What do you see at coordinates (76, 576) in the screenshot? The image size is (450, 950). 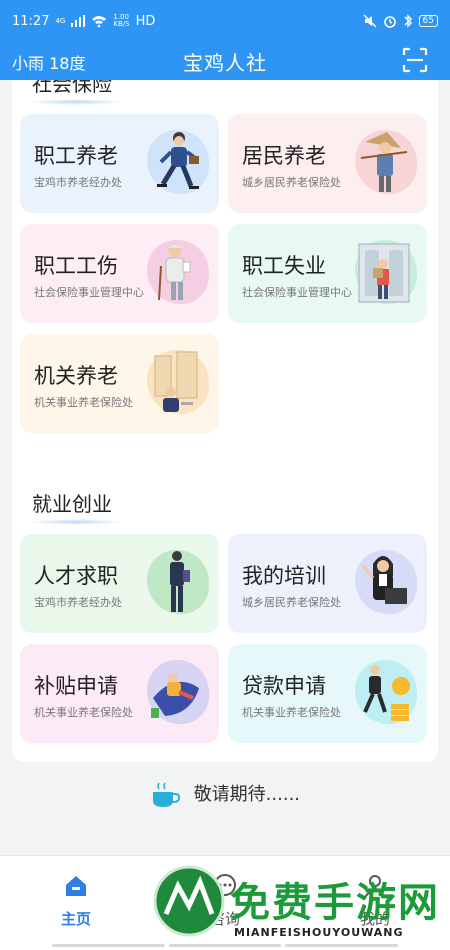 I see `tile-title: 人才求职` at bounding box center [76, 576].